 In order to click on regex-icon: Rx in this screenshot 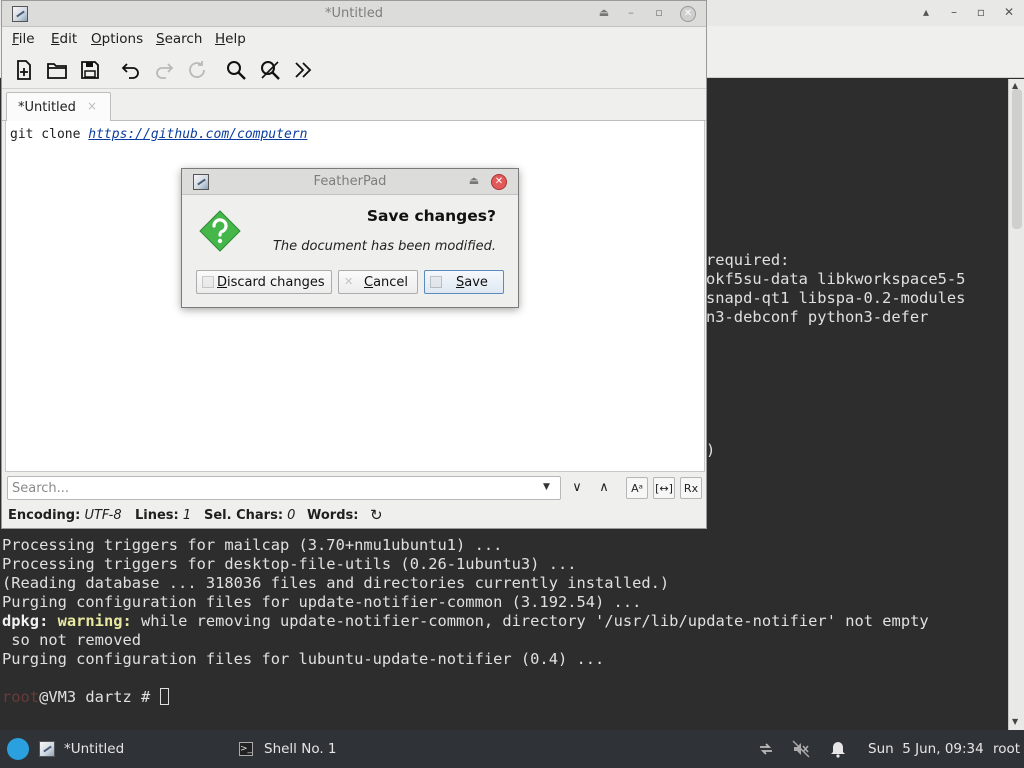, I will do `click(691, 488)`.